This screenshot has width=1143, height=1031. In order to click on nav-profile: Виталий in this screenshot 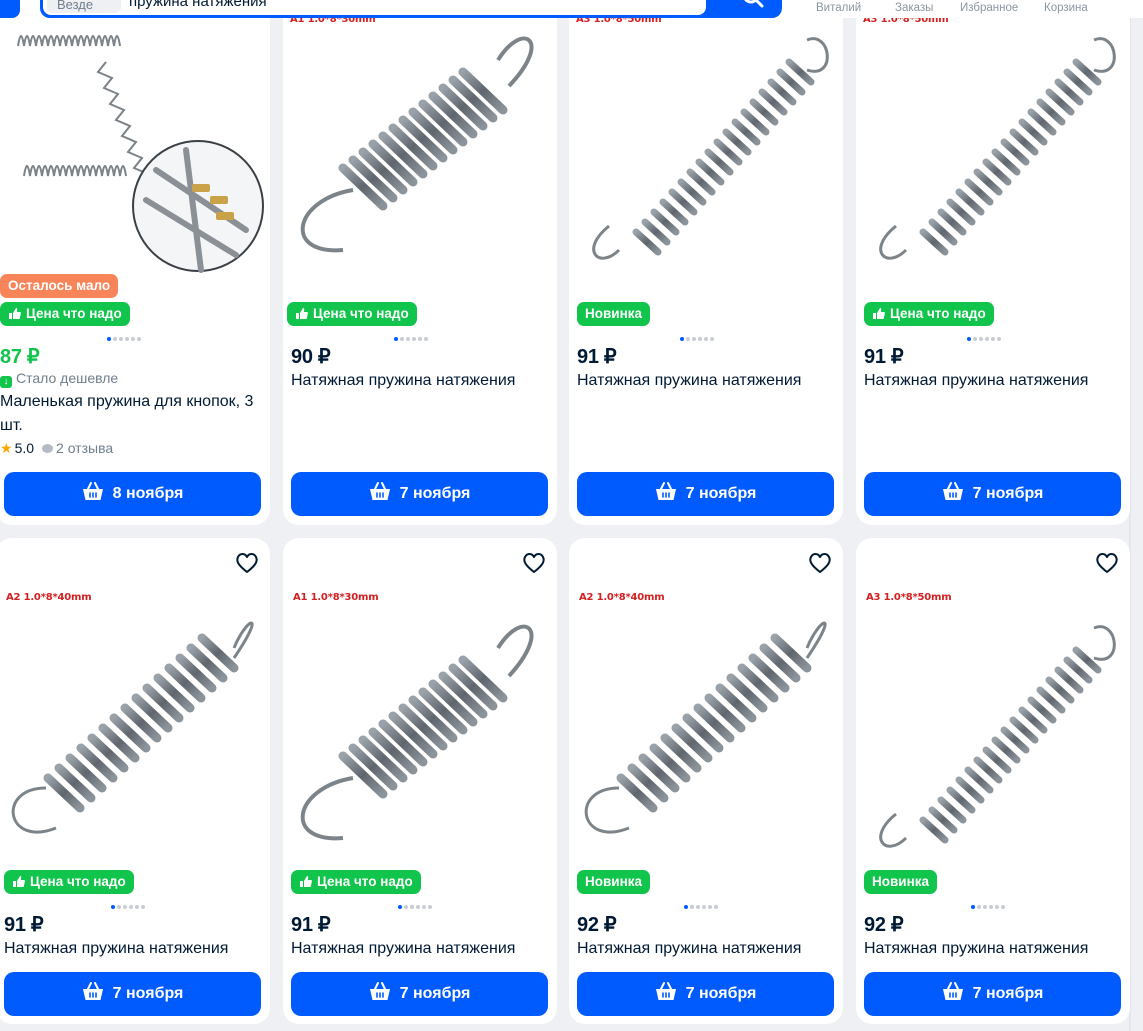, I will do `click(838, 8)`.